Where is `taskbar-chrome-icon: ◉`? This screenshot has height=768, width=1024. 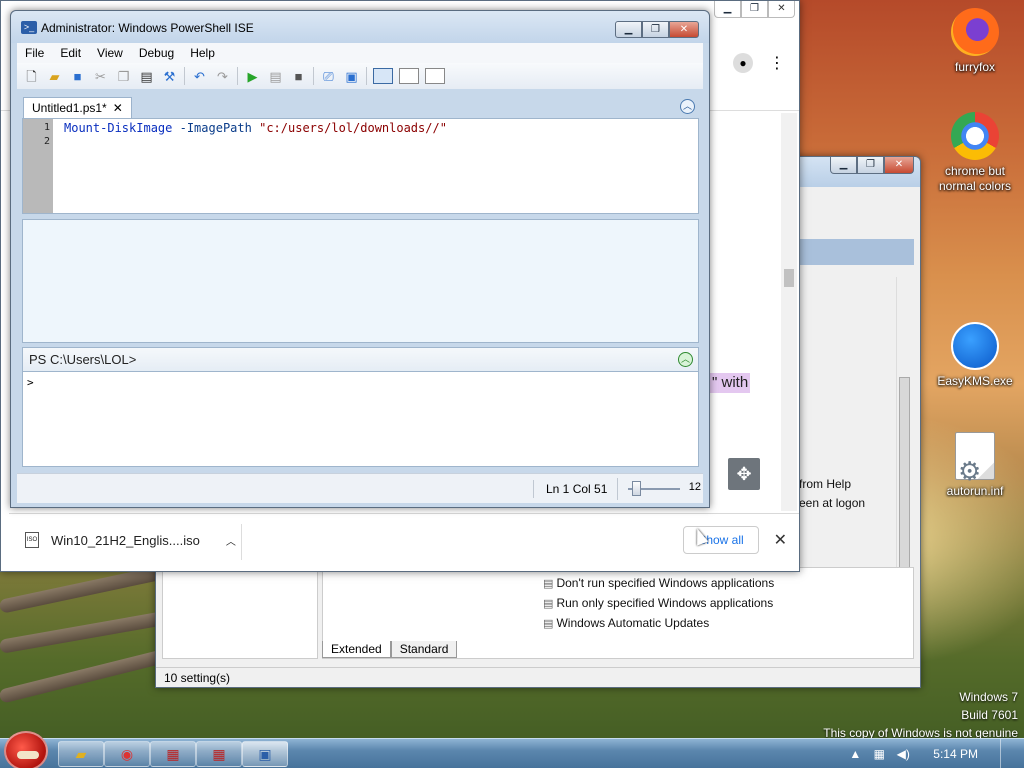
taskbar-chrome-icon: ◉ is located at coordinates (127, 754).